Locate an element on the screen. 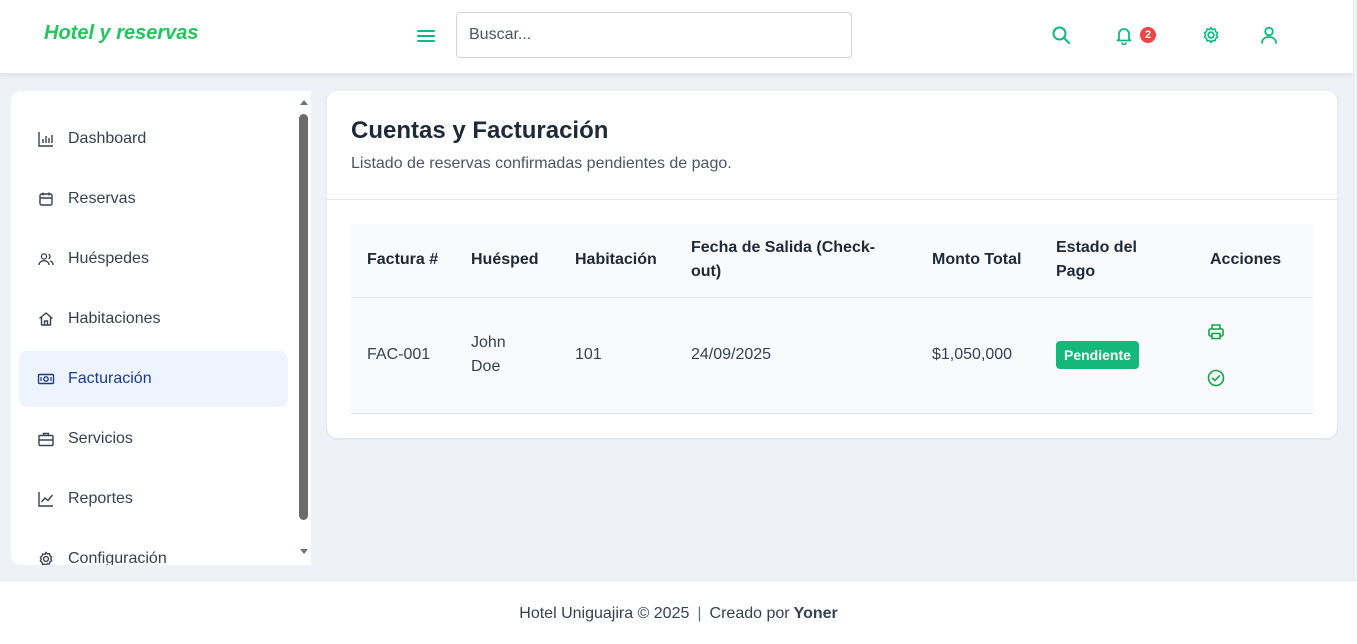 This screenshot has width=1357, height=644. sidebar-item-label: Habitaciones is located at coordinates (114, 318).